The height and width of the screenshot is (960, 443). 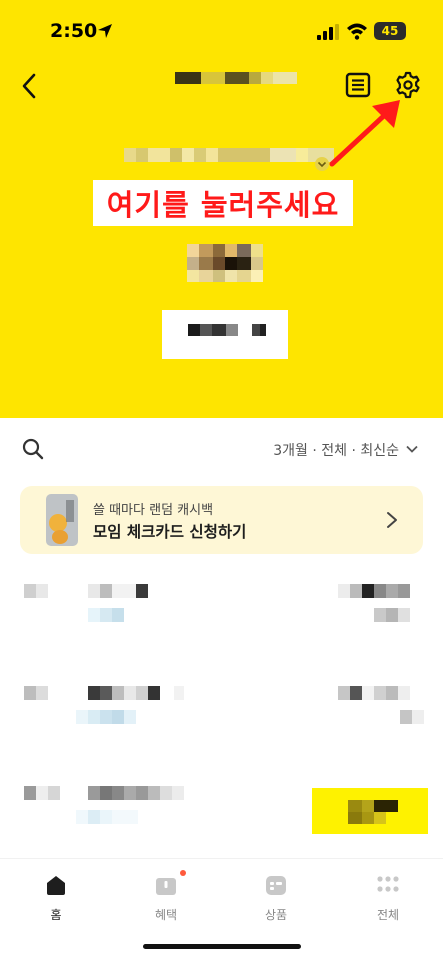 I want to click on blurred-highlight, so click(x=370, y=811).